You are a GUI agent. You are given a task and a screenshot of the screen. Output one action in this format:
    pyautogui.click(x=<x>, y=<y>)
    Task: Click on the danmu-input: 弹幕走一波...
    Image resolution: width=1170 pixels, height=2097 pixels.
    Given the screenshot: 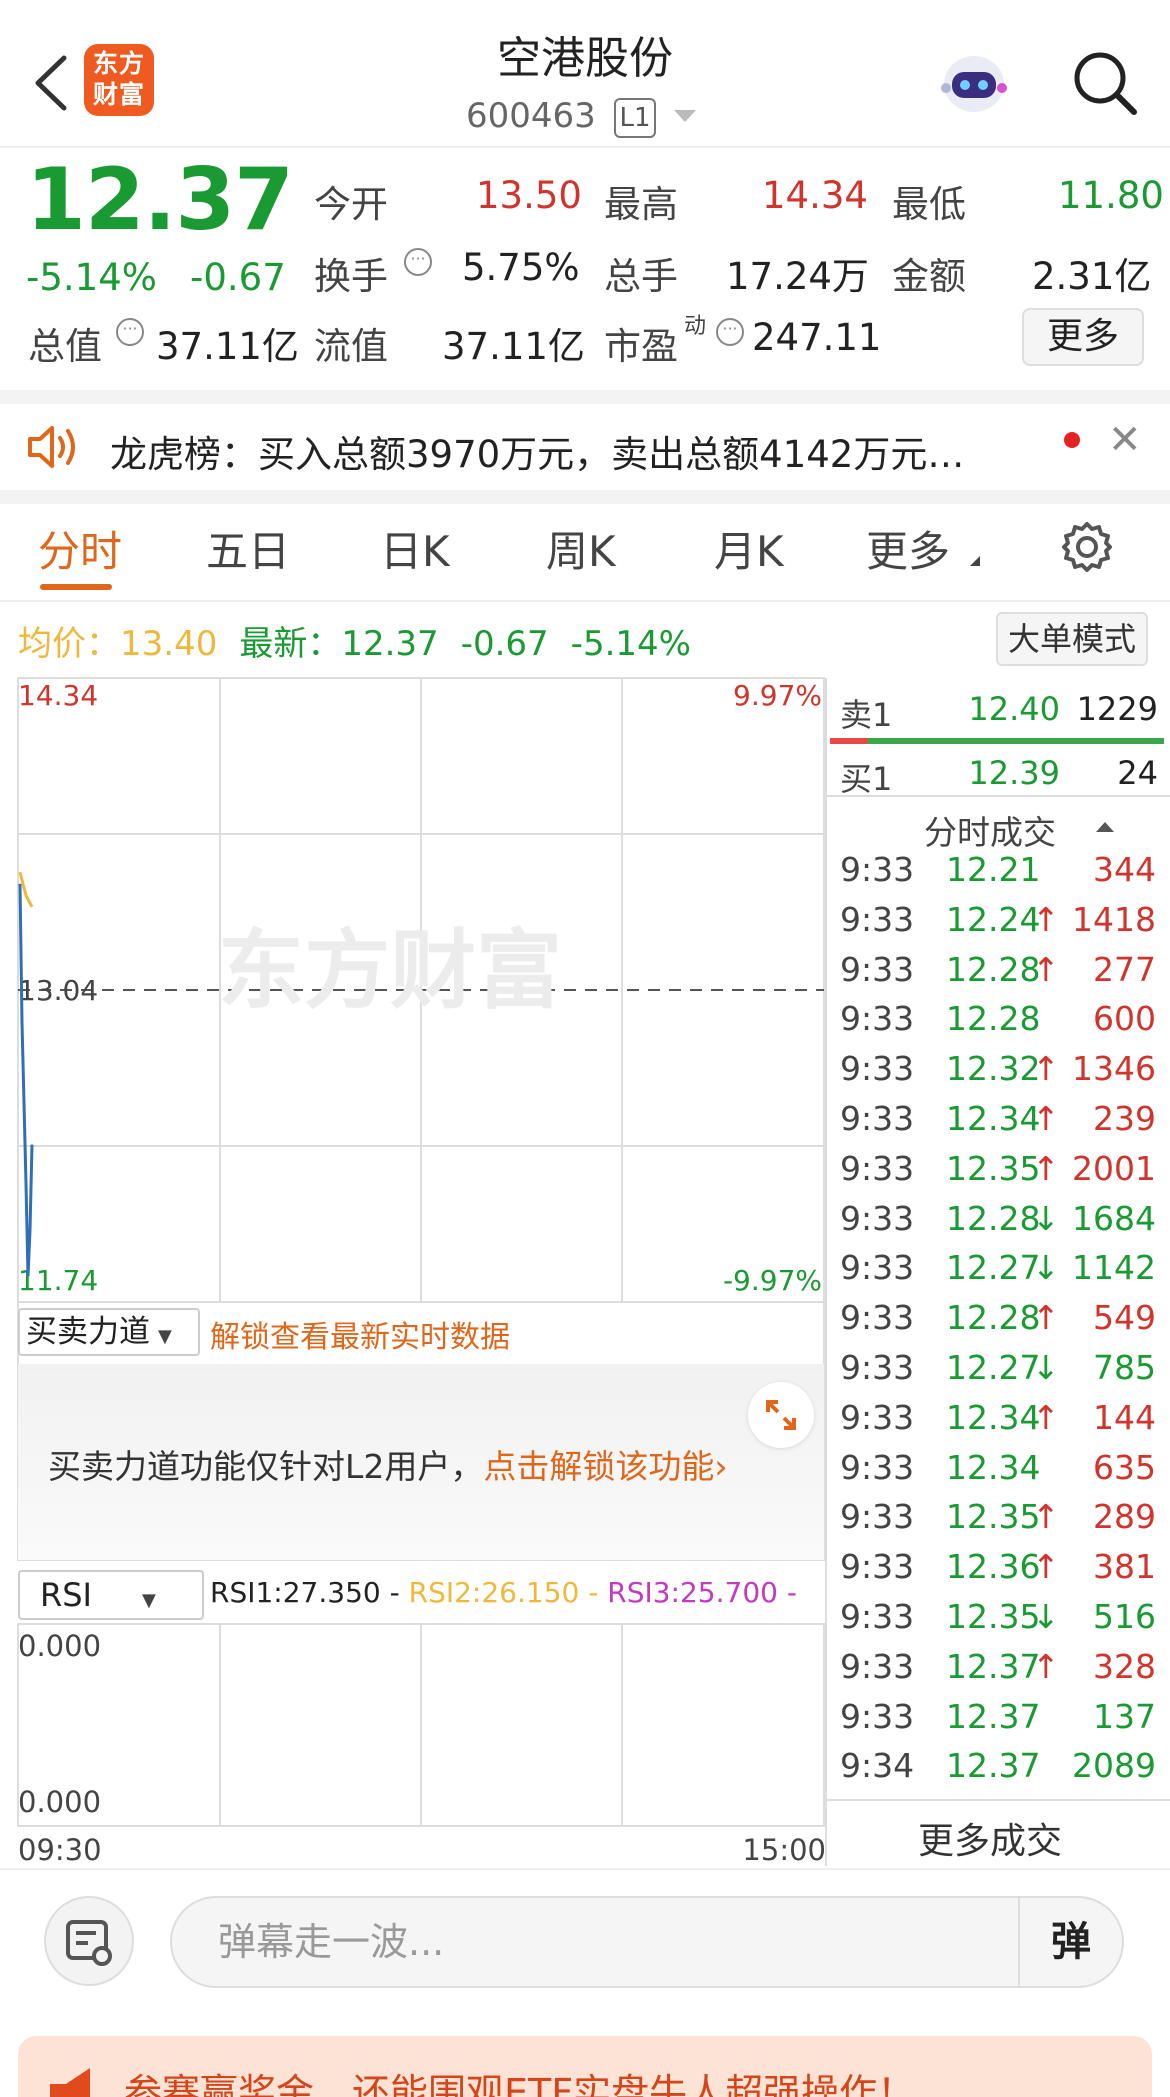 What is the action you would take?
    pyautogui.click(x=647, y=1942)
    